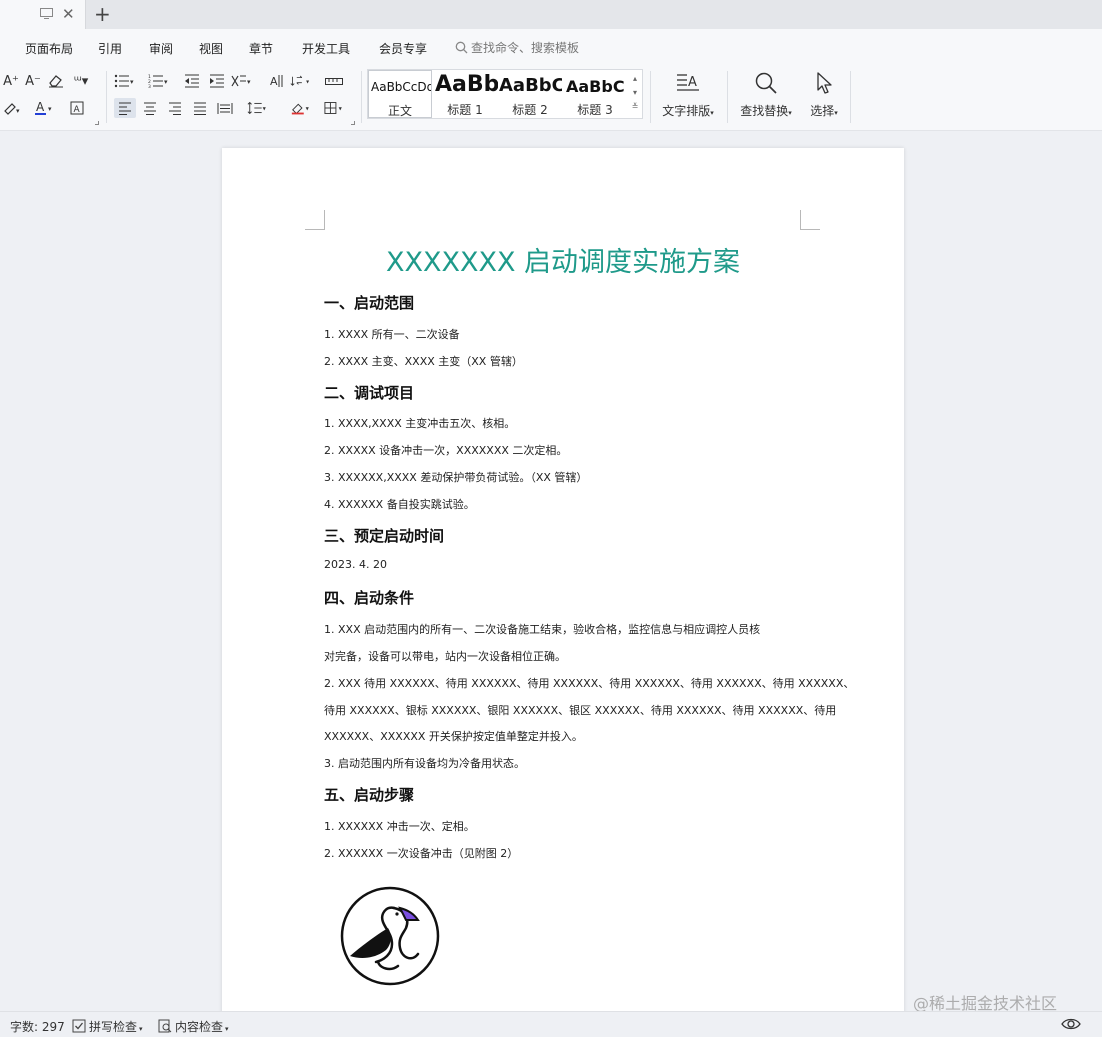 The width and height of the screenshot is (1102, 1037). Describe the element at coordinates (49, 48) in the screenshot. I see `menu-page-layout: 页面布局` at that location.